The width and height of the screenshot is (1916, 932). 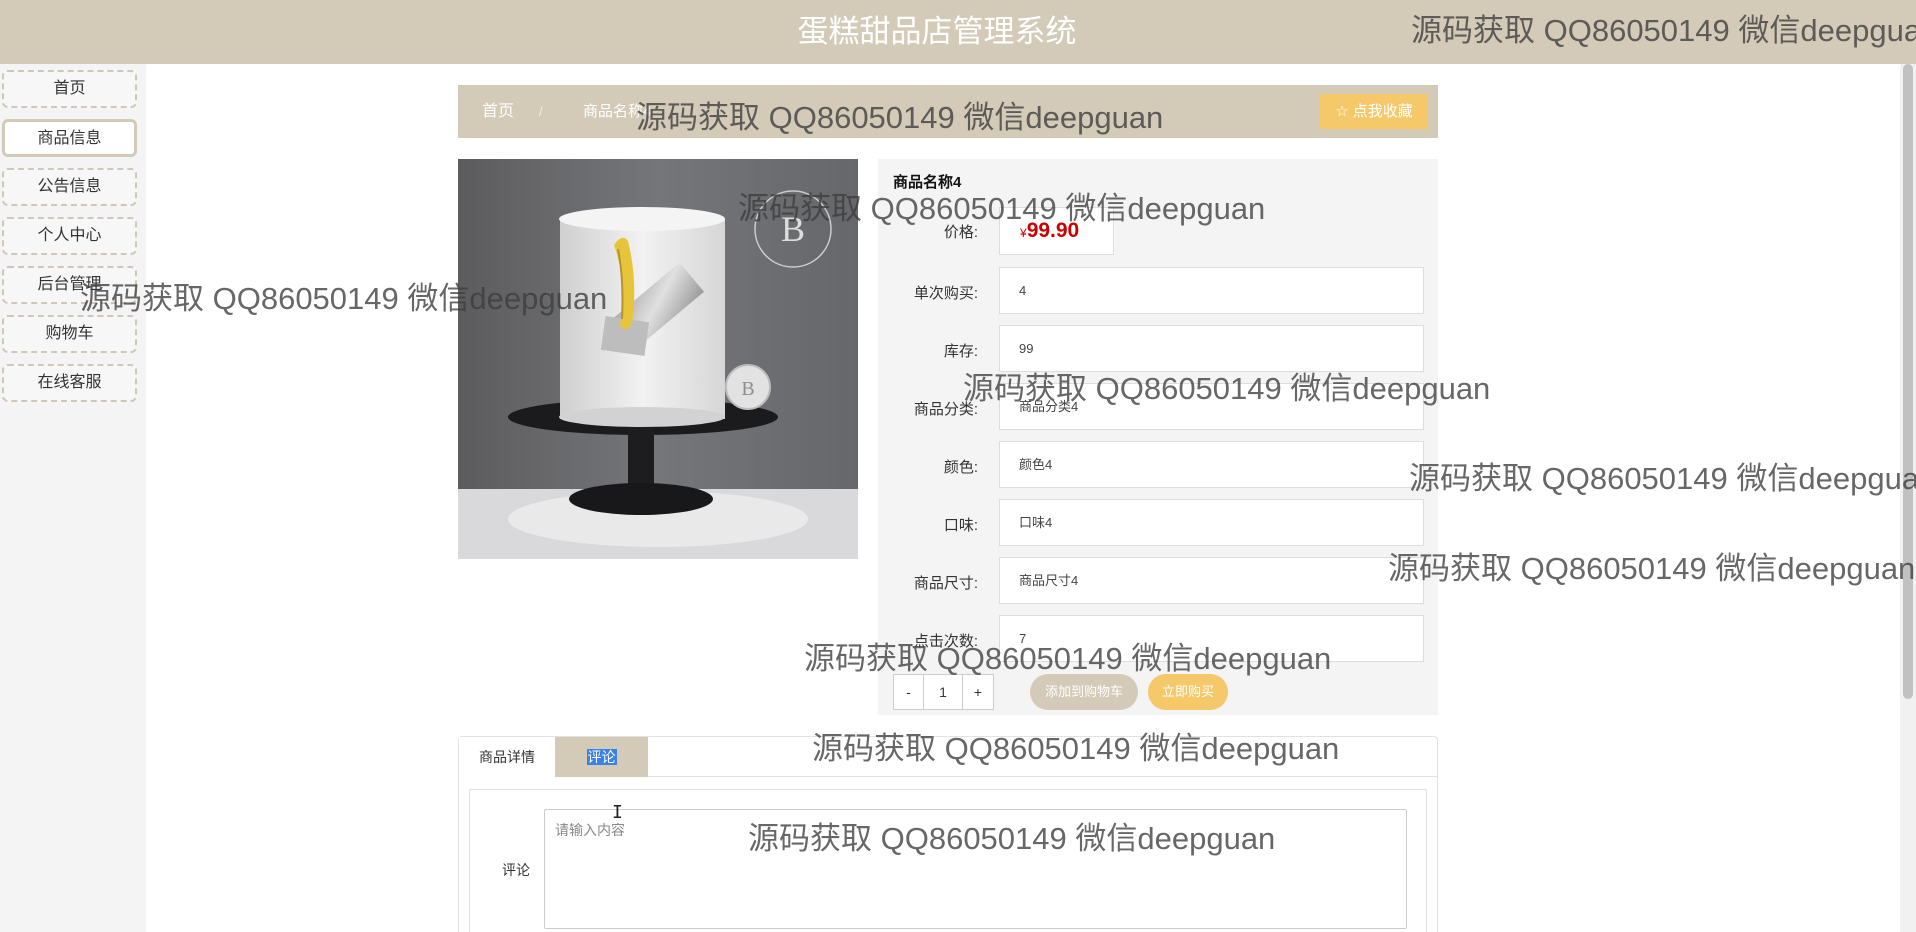 I want to click on cake-photo: B B, so click(x=658, y=359).